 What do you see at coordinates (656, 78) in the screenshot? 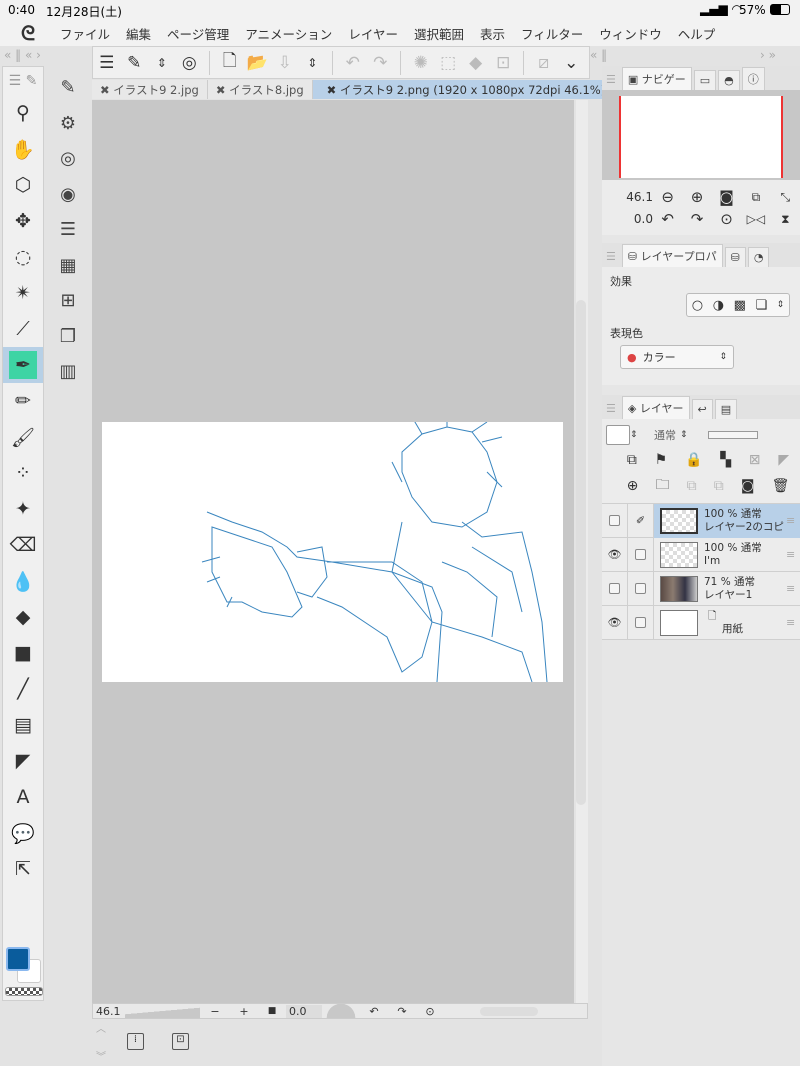
I see `tab-navigator: ▣ ナビゲー` at bounding box center [656, 78].